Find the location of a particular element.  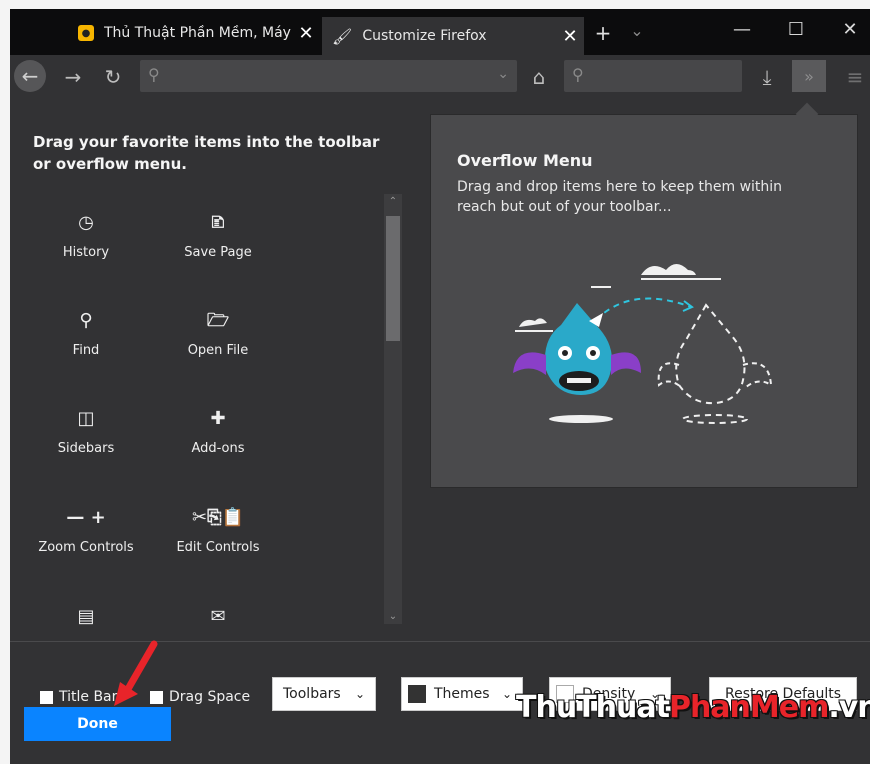

palette-item-save-page: 🗈 Save Page is located at coordinates (218, 234).